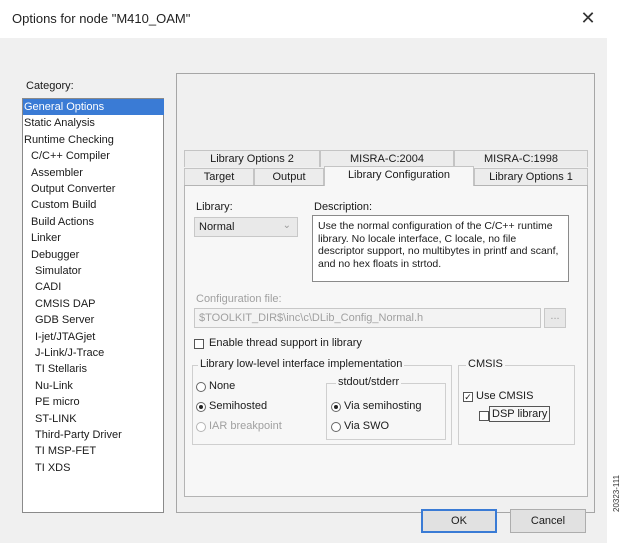 This screenshot has width=631, height=543. Describe the element at coordinates (239, 299) in the screenshot. I see `config-file-label: Configuration file:` at that location.